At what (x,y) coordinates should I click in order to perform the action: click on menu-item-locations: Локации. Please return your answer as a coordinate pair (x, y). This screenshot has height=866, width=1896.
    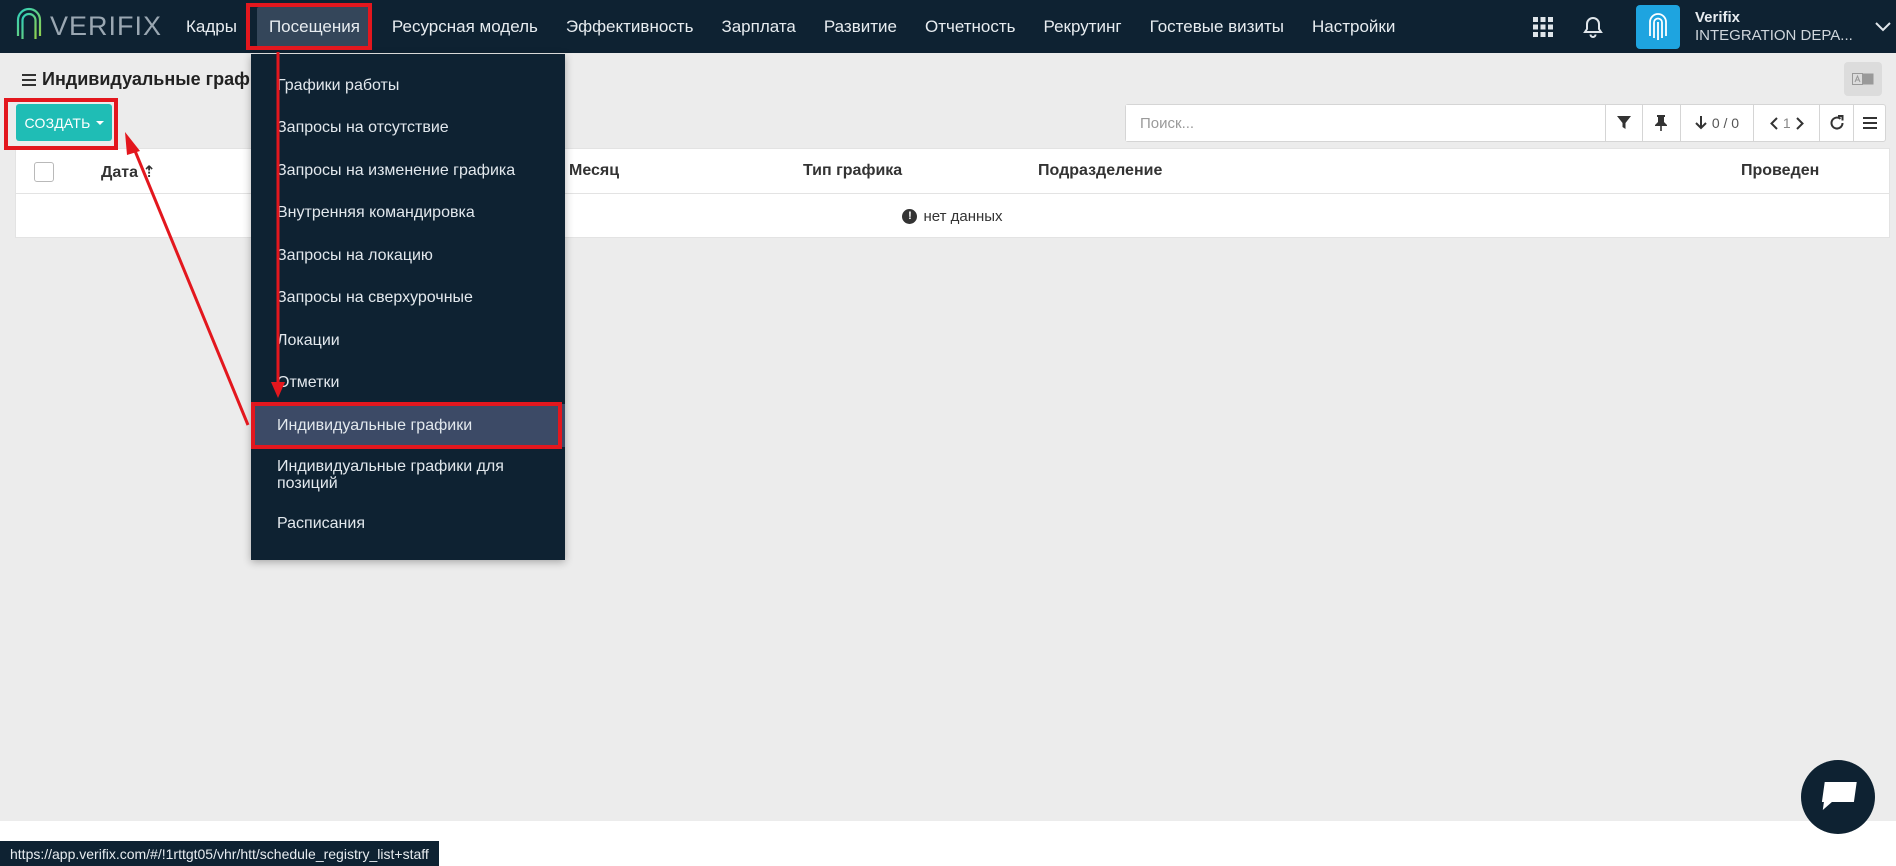
    Looking at the image, I should click on (408, 340).